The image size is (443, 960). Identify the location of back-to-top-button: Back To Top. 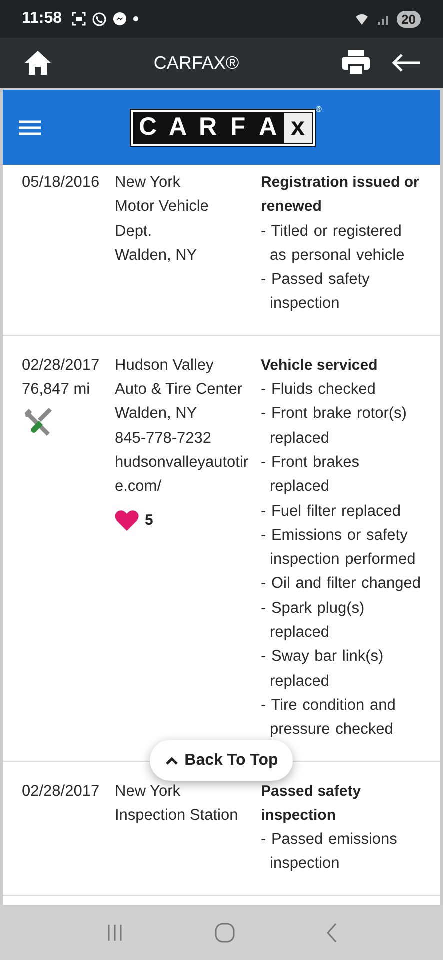
(221, 760).